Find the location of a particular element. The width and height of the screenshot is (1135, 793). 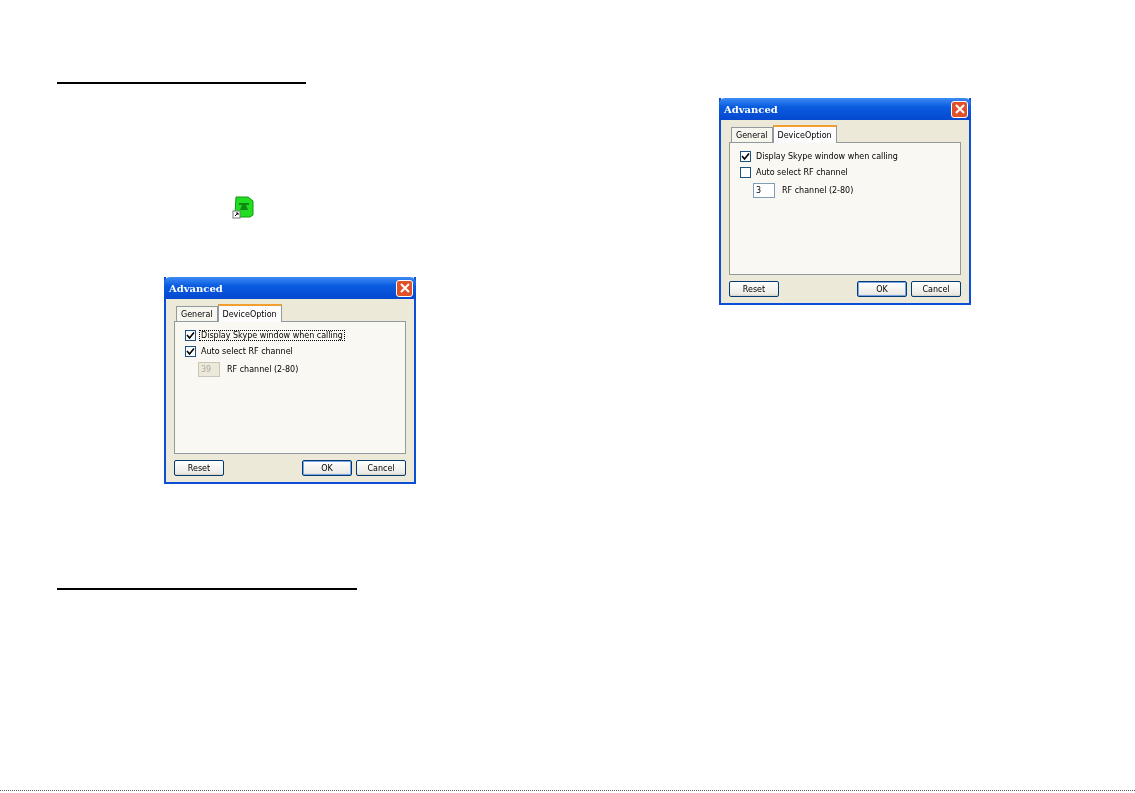

phone-shortcut-icon is located at coordinates (244, 207).